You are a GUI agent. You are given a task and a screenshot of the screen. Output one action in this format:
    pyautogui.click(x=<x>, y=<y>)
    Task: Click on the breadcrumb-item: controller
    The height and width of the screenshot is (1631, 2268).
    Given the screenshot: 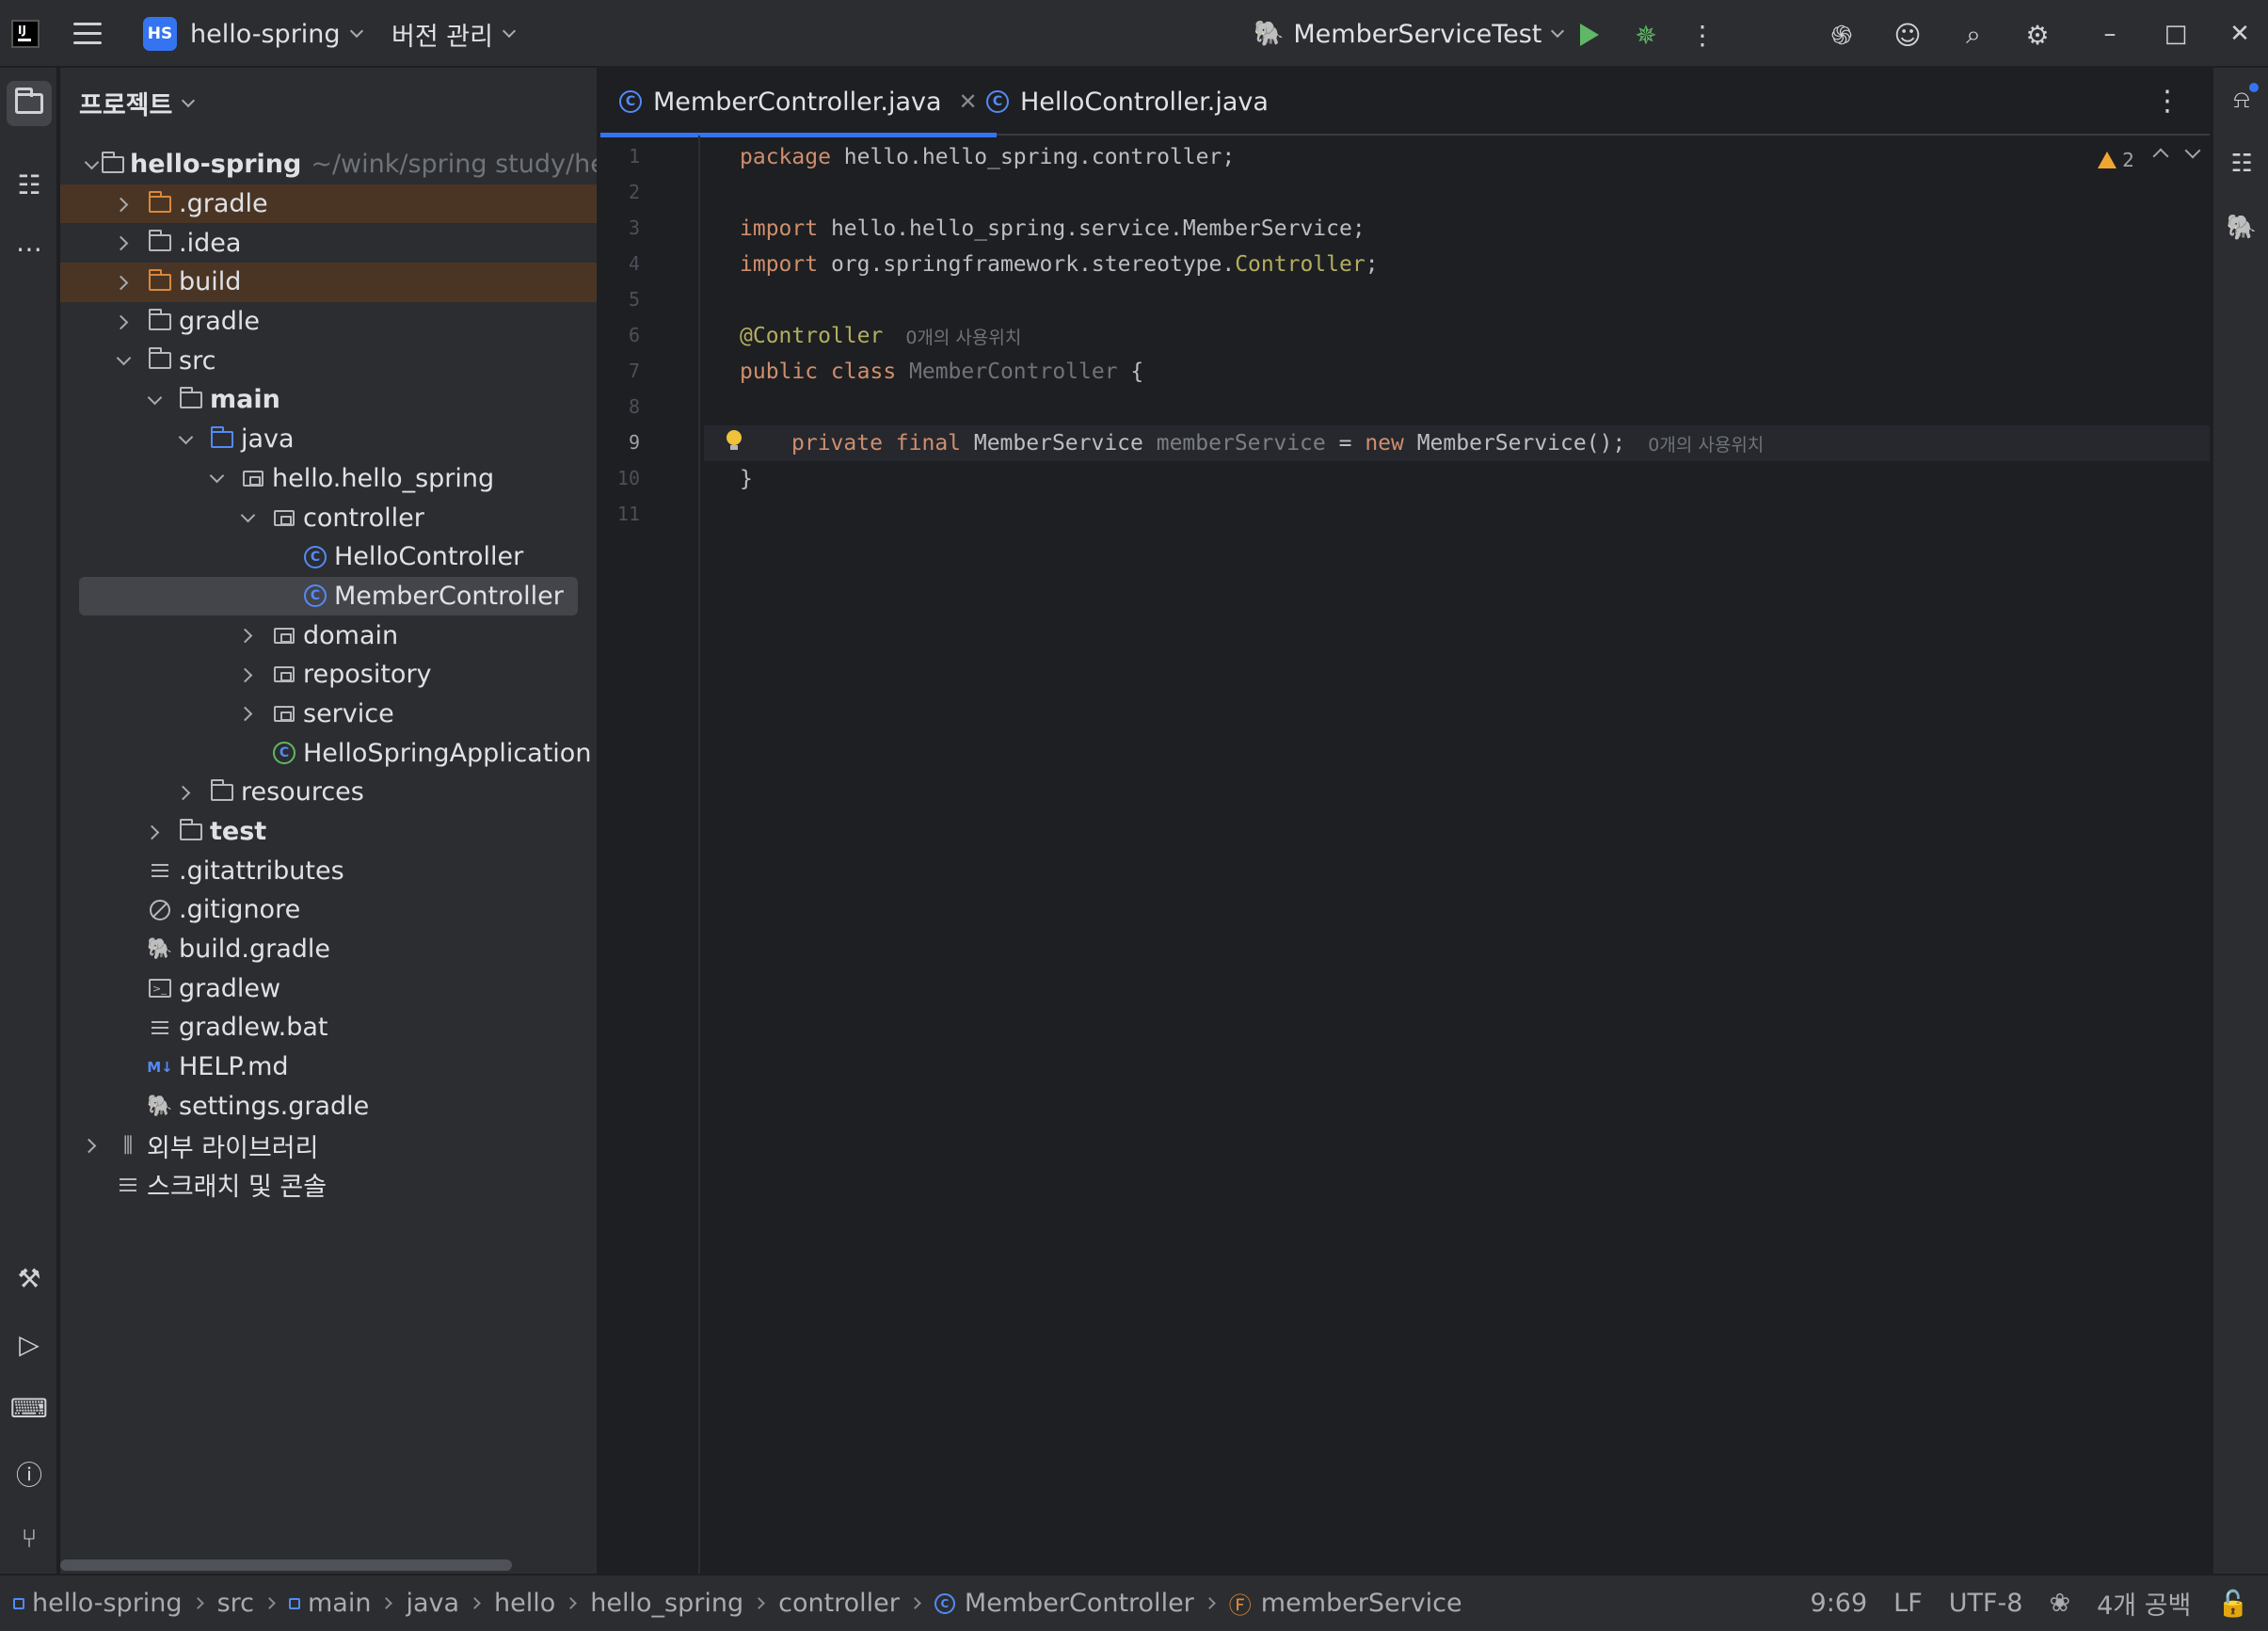 What is the action you would take?
    pyautogui.click(x=839, y=1603)
    